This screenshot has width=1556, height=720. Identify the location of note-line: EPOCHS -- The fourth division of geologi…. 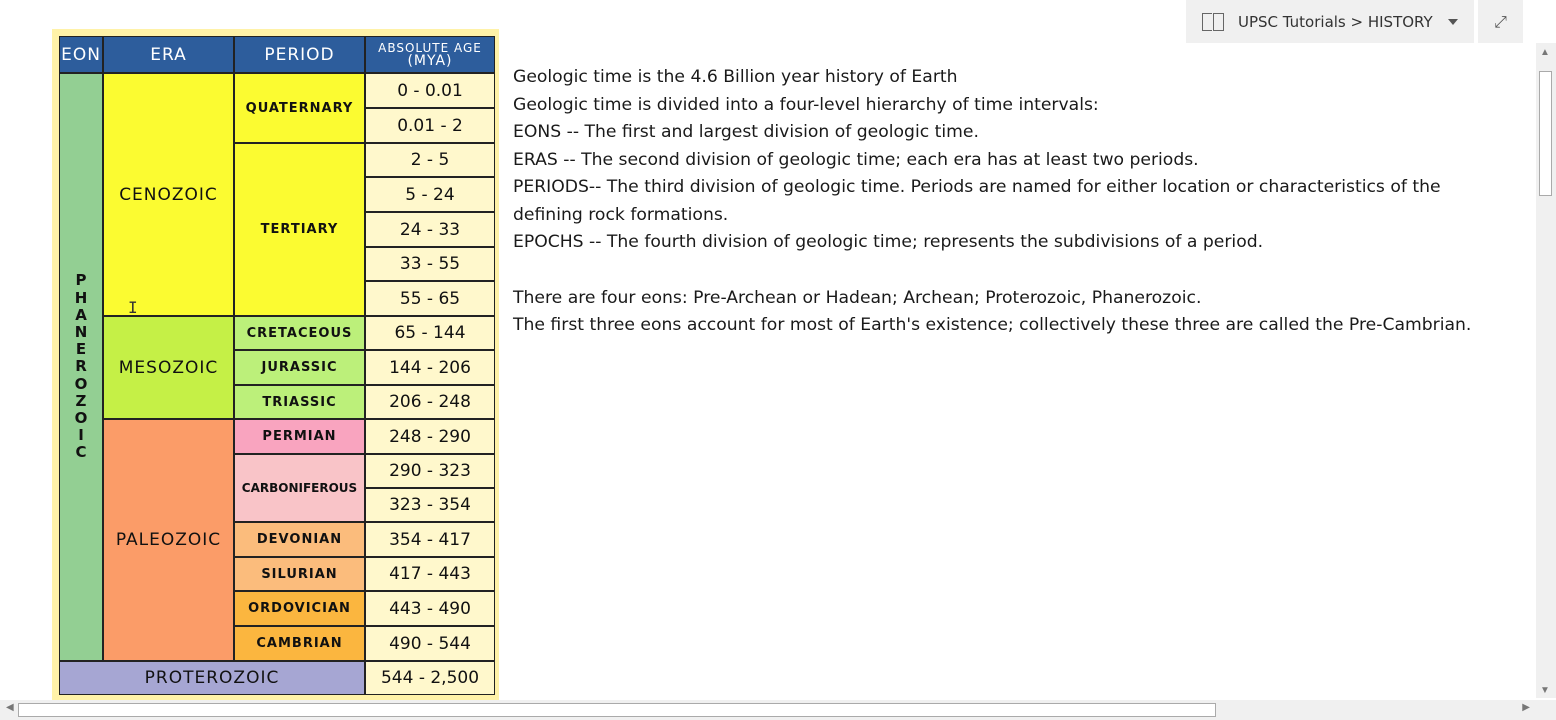
(1003, 243).